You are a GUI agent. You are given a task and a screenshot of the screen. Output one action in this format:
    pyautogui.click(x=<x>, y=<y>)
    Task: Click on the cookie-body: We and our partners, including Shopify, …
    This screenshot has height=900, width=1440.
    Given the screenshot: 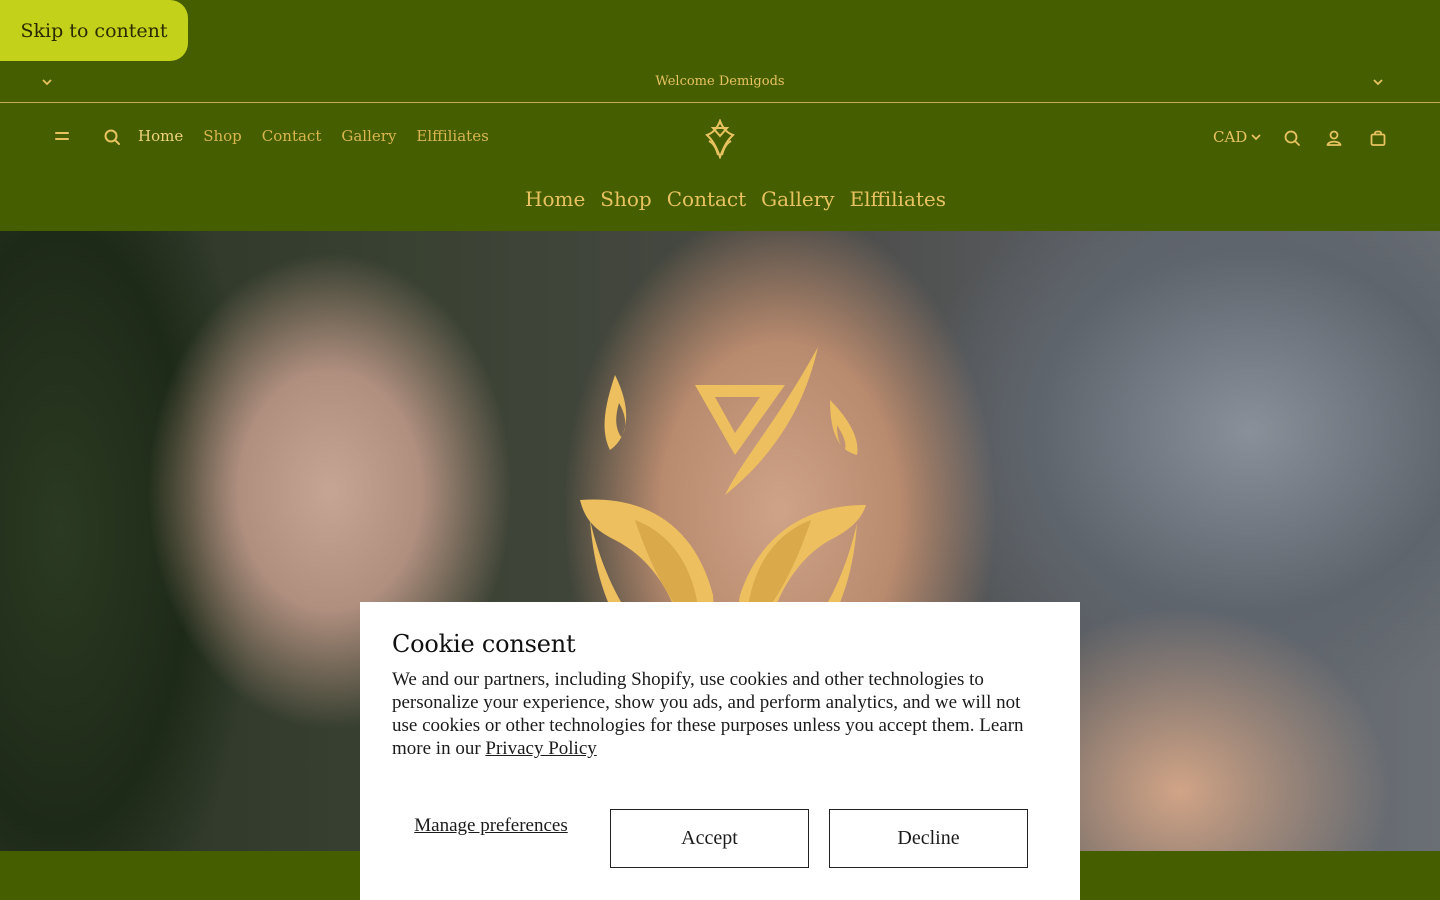 What is the action you would take?
    pyautogui.click(x=720, y=714)
    